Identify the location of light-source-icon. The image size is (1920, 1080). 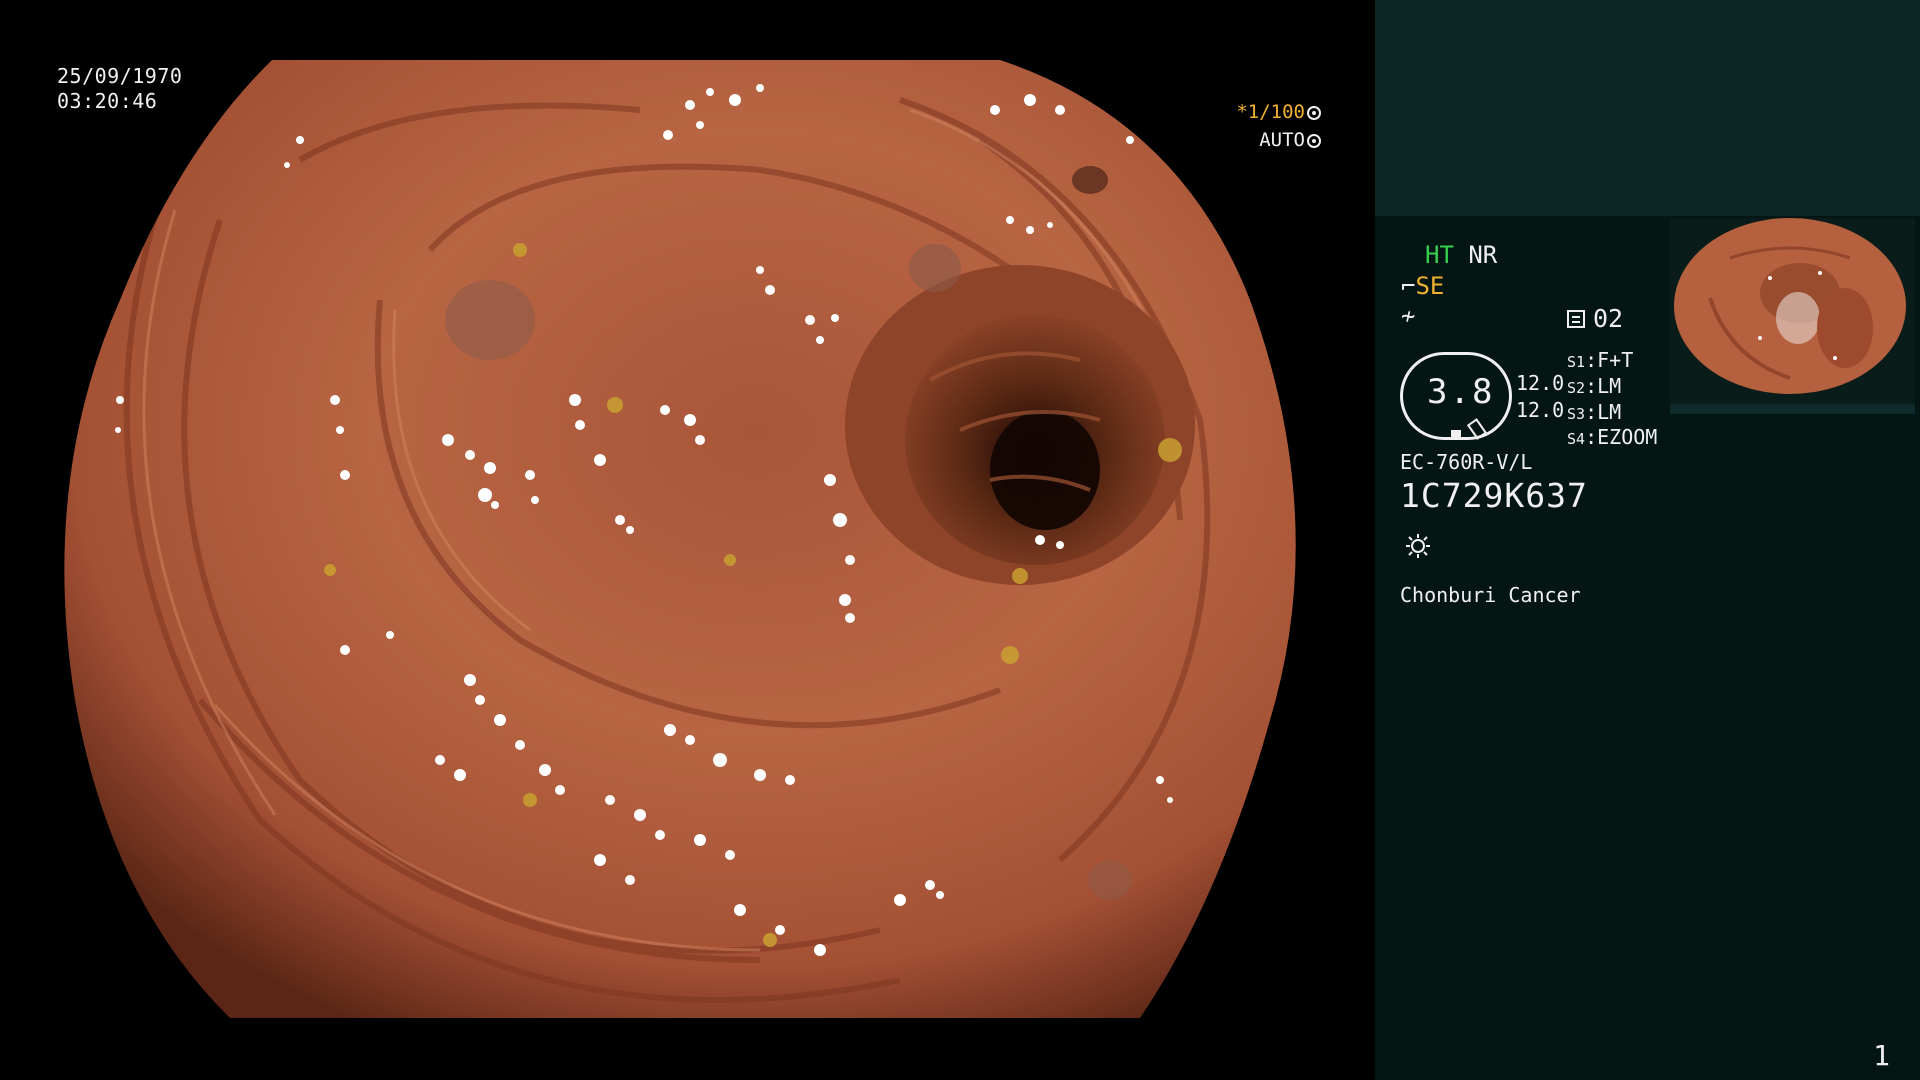
(1418, 546).